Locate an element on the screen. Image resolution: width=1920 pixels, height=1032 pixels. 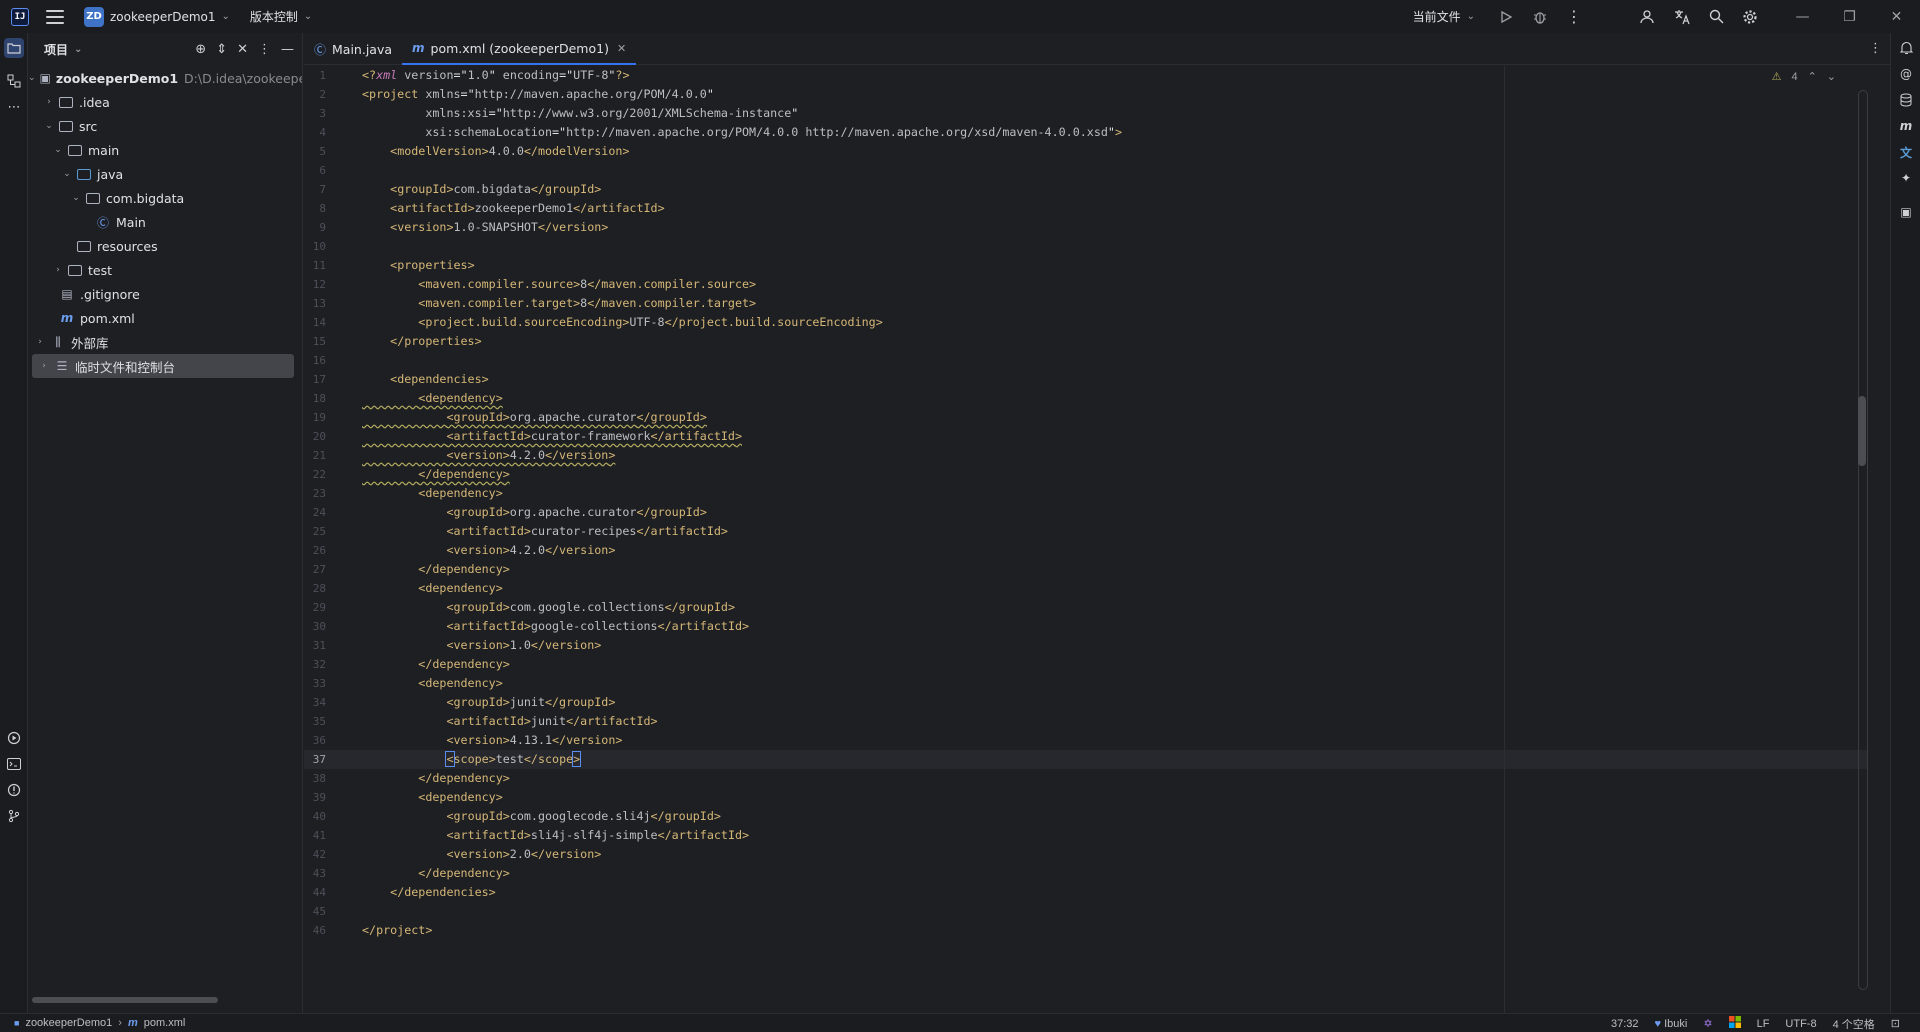
code-line: <artifactId>junit</artifactId> is located at coordinates (509, 721).